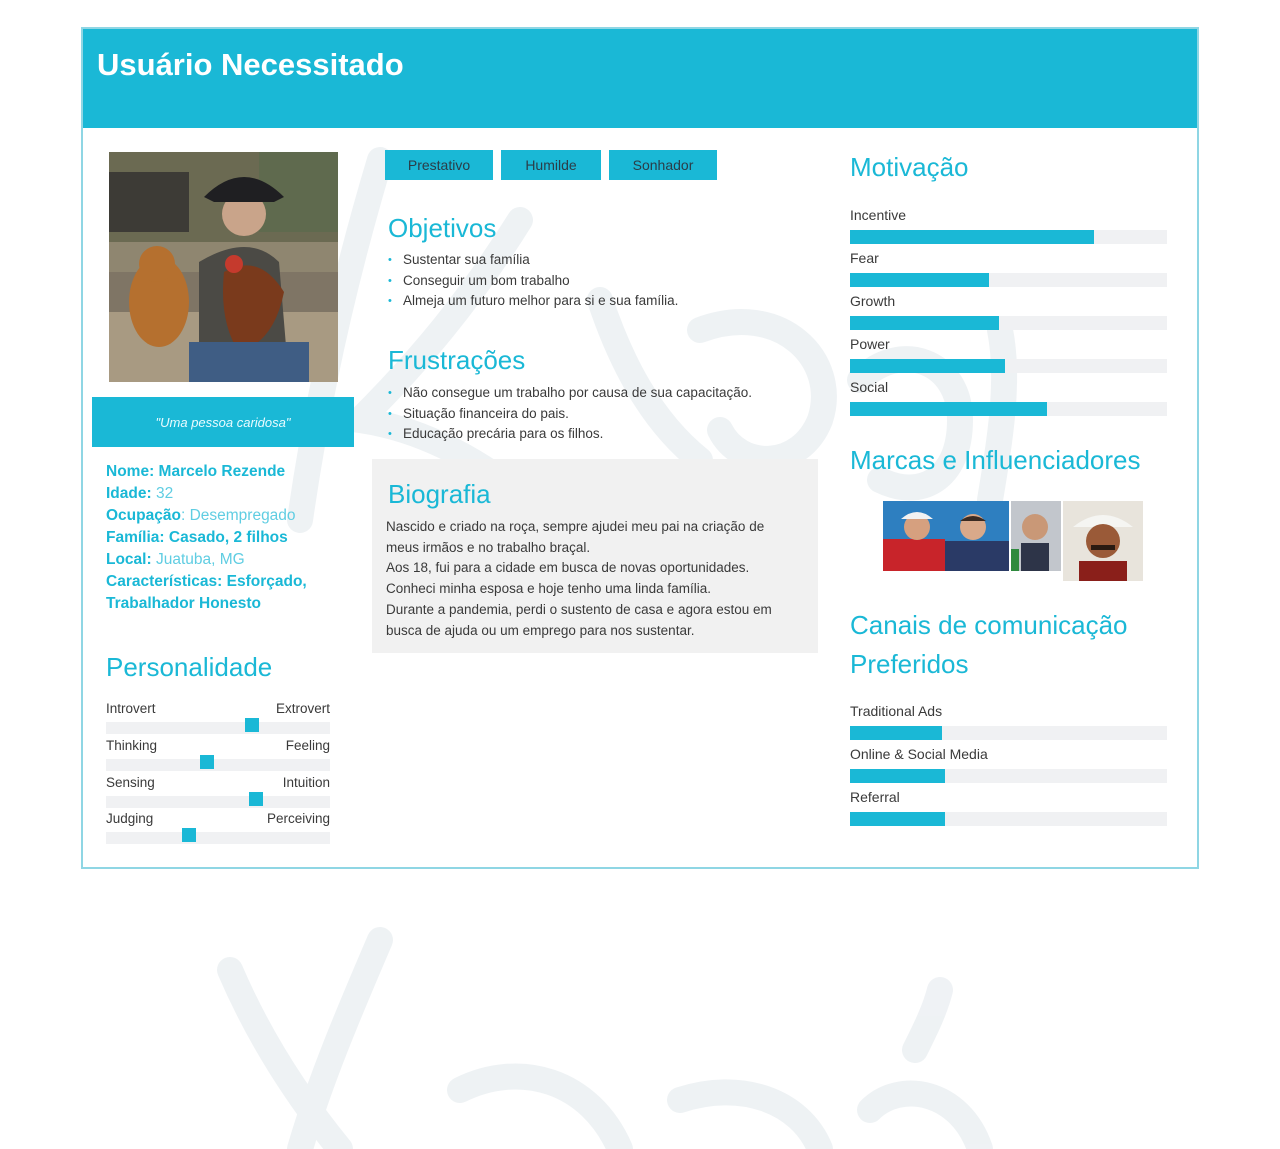  I want to click on list-item: Situação financeira do pais., so click(570, 414).